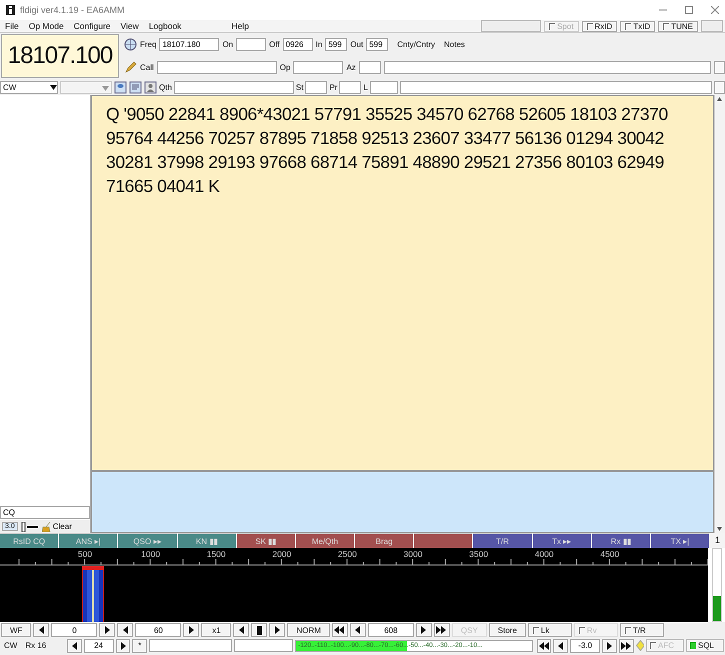  Describe the element at coordinates (297, 44) in the screenshot. I see `log-field: 0926` at that location.